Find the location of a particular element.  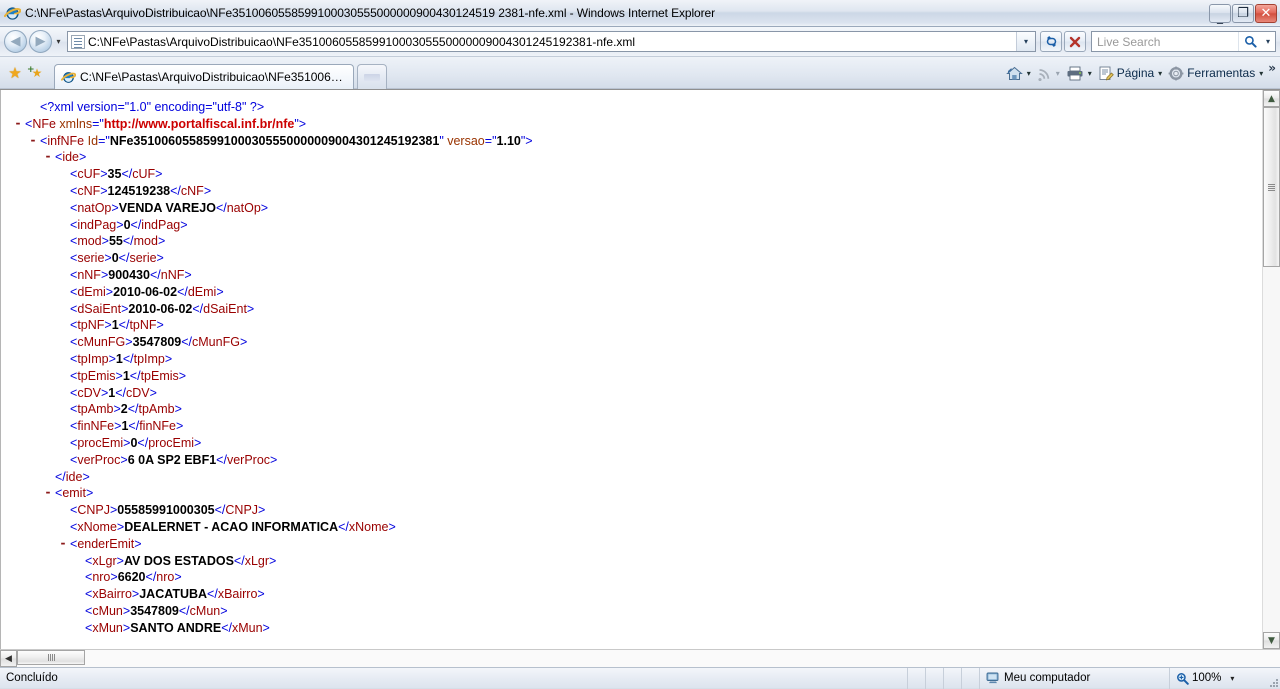

back-button: ◀ is located at coordinates (15, 41).